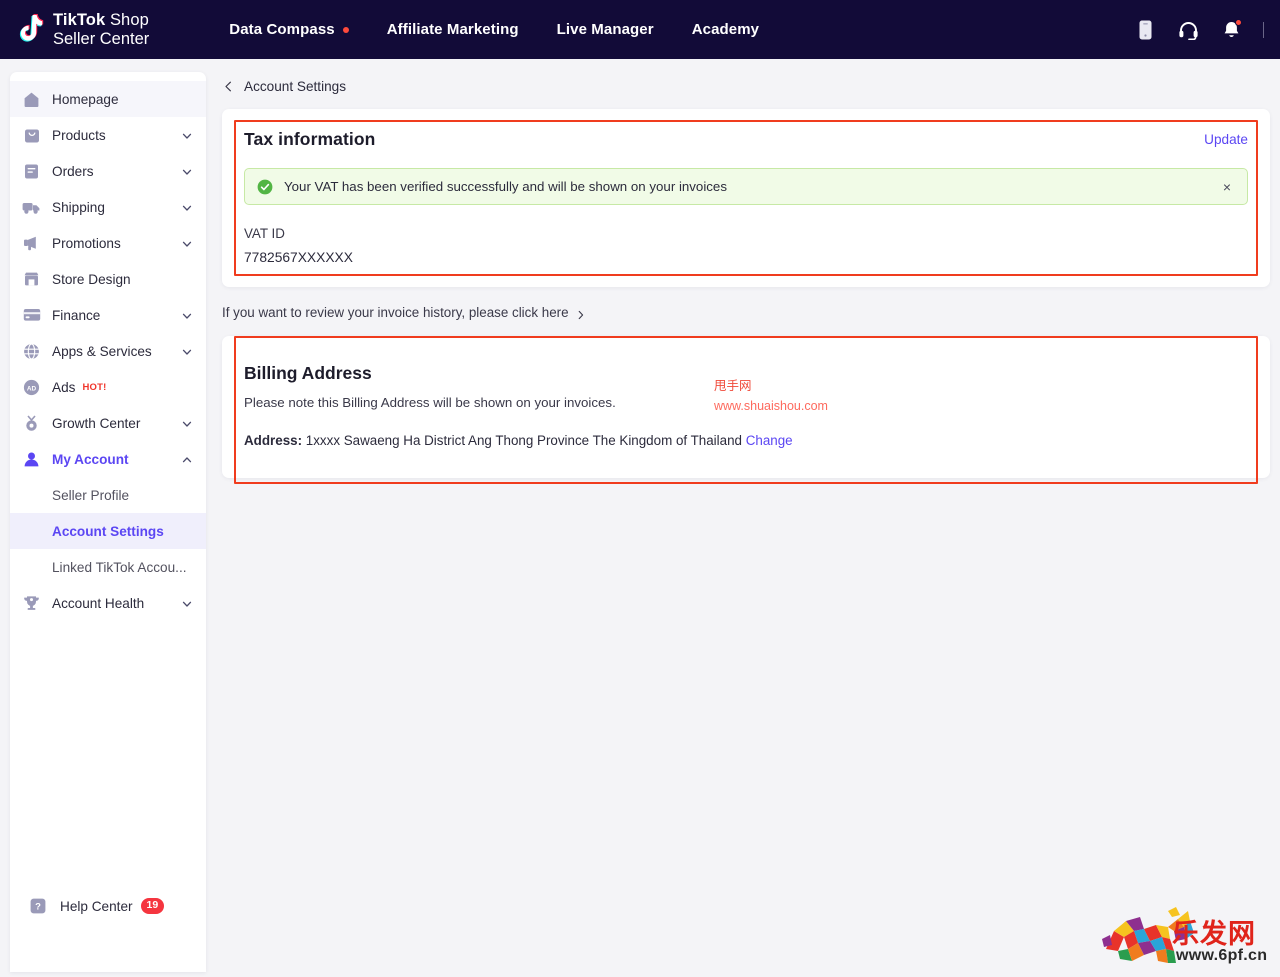 The width and height of the screenshot is (1280, 977). I want to click on sidebar-label: Apps & Services, so click(102, 351).